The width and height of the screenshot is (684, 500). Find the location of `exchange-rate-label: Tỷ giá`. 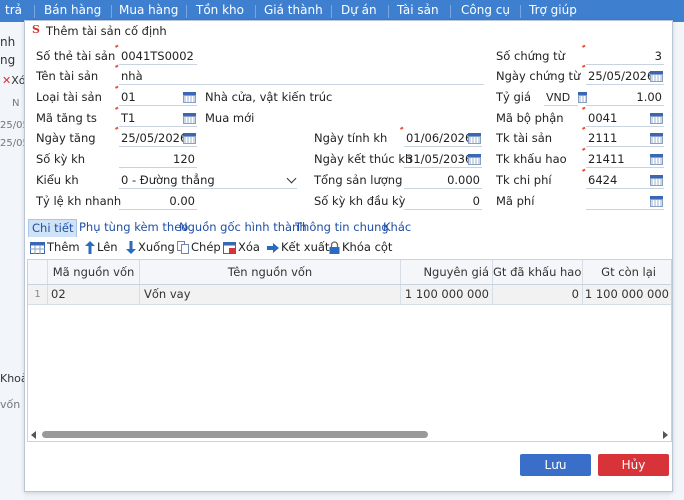

exchange-rate-label: Tỷ giá is located at coordinates (514, 97).